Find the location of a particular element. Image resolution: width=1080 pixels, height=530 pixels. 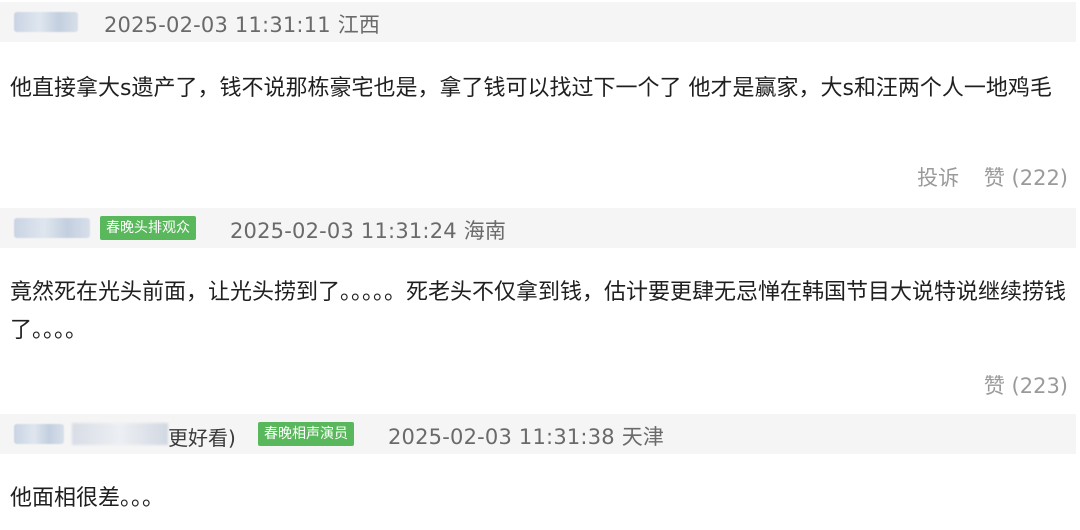

comment-actions: 投诉 赞 (222) is located at coordinates (983, 177).